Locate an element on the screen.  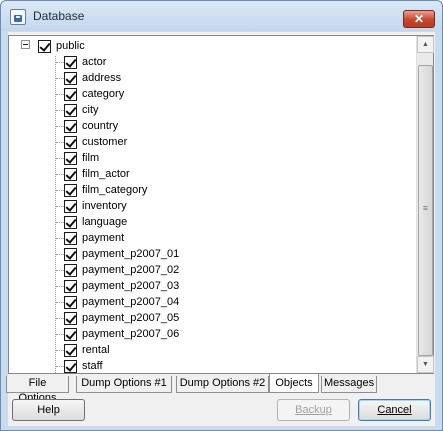
tree-node-label: payment_p2007_02 is located at coordinates (131, 270).